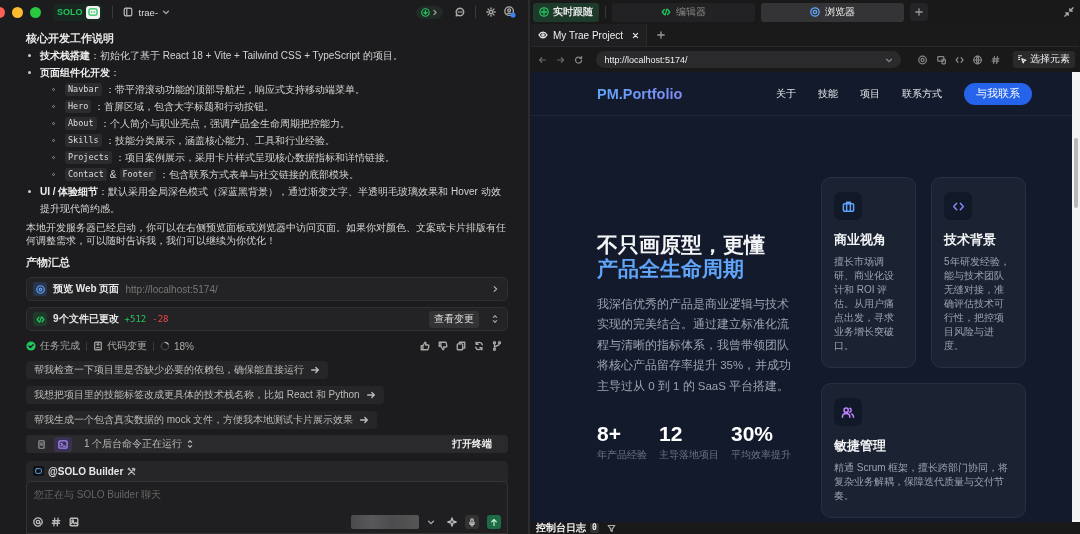  I want to click on settings-icon, so click(491, 12).